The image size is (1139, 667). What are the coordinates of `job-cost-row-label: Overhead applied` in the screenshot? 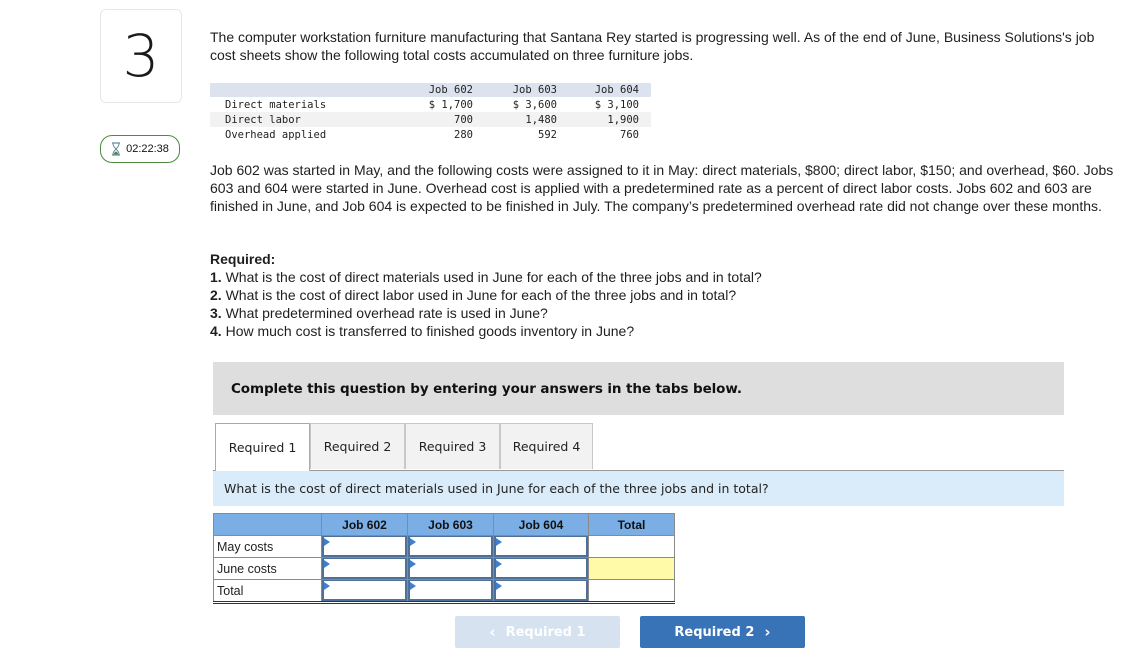 It's located at (276, 134).